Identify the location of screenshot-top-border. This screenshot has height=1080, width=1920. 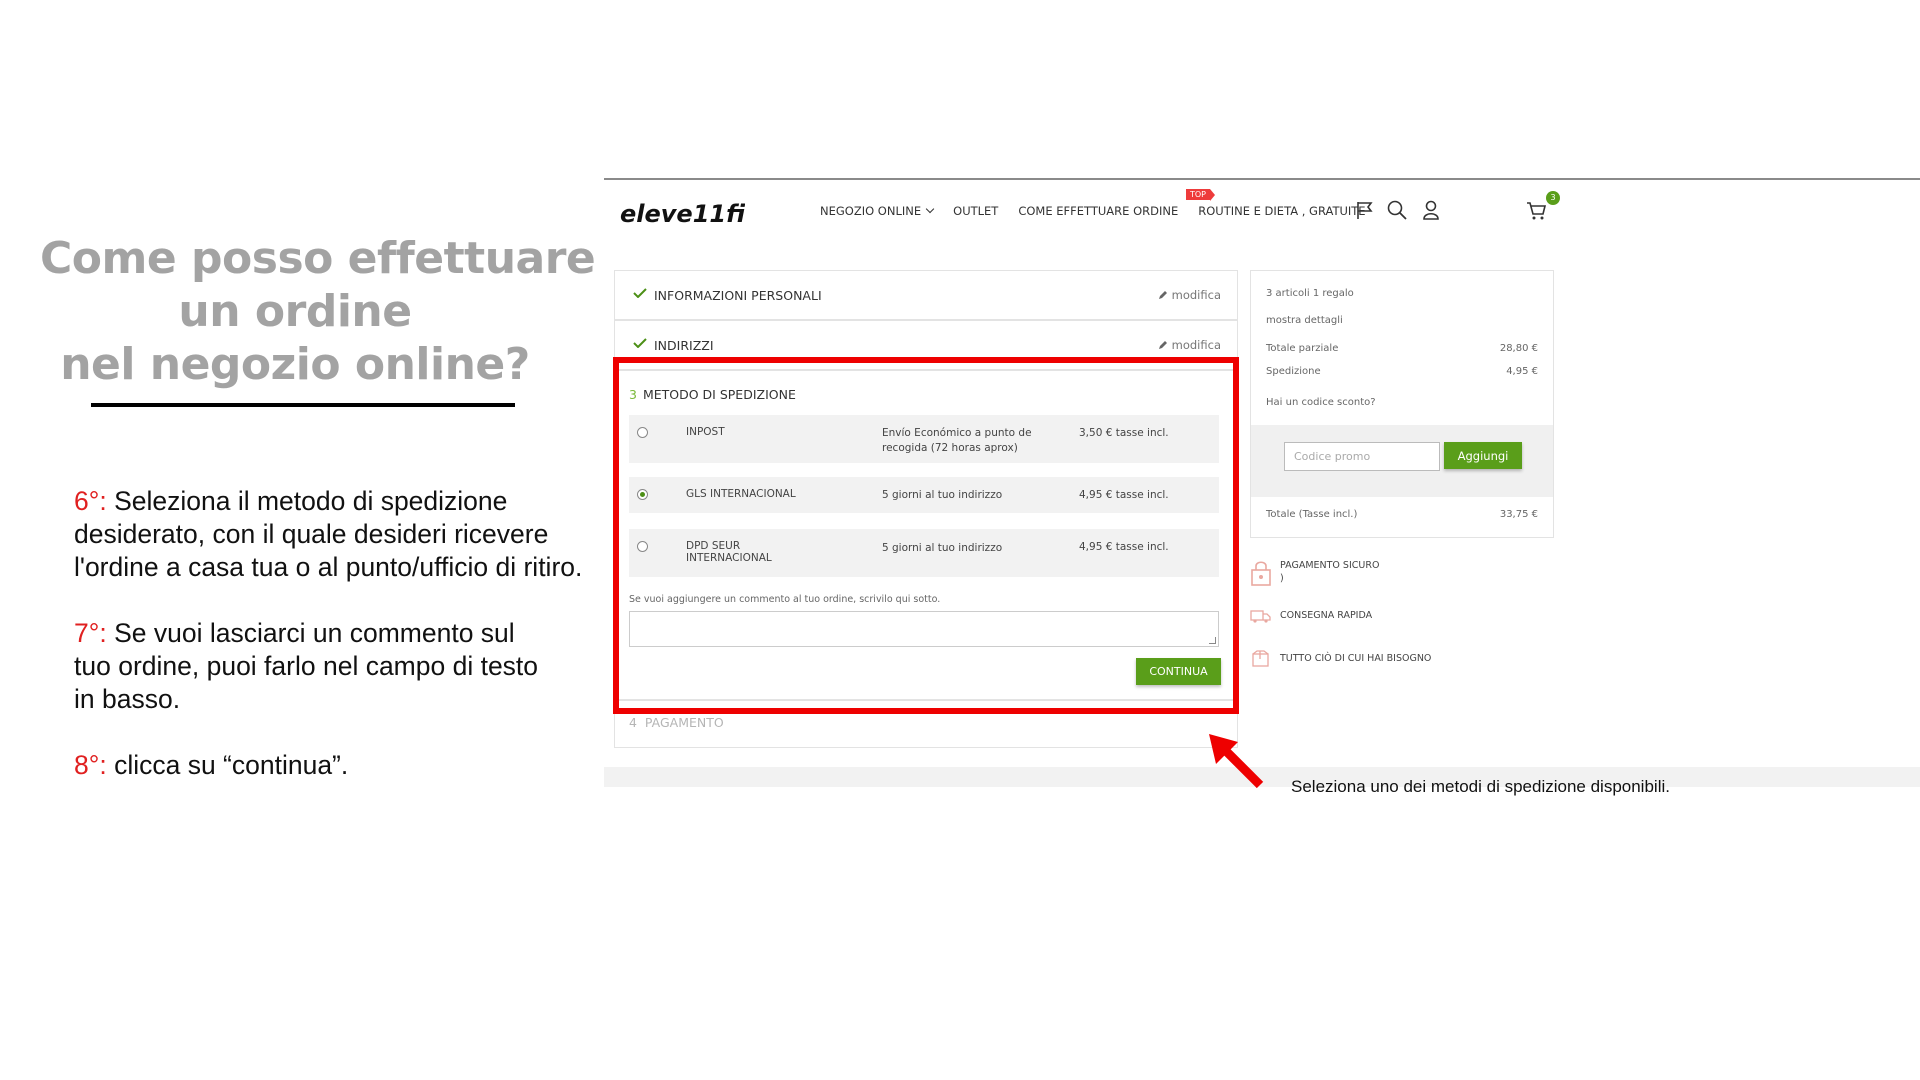
(1262, 179).